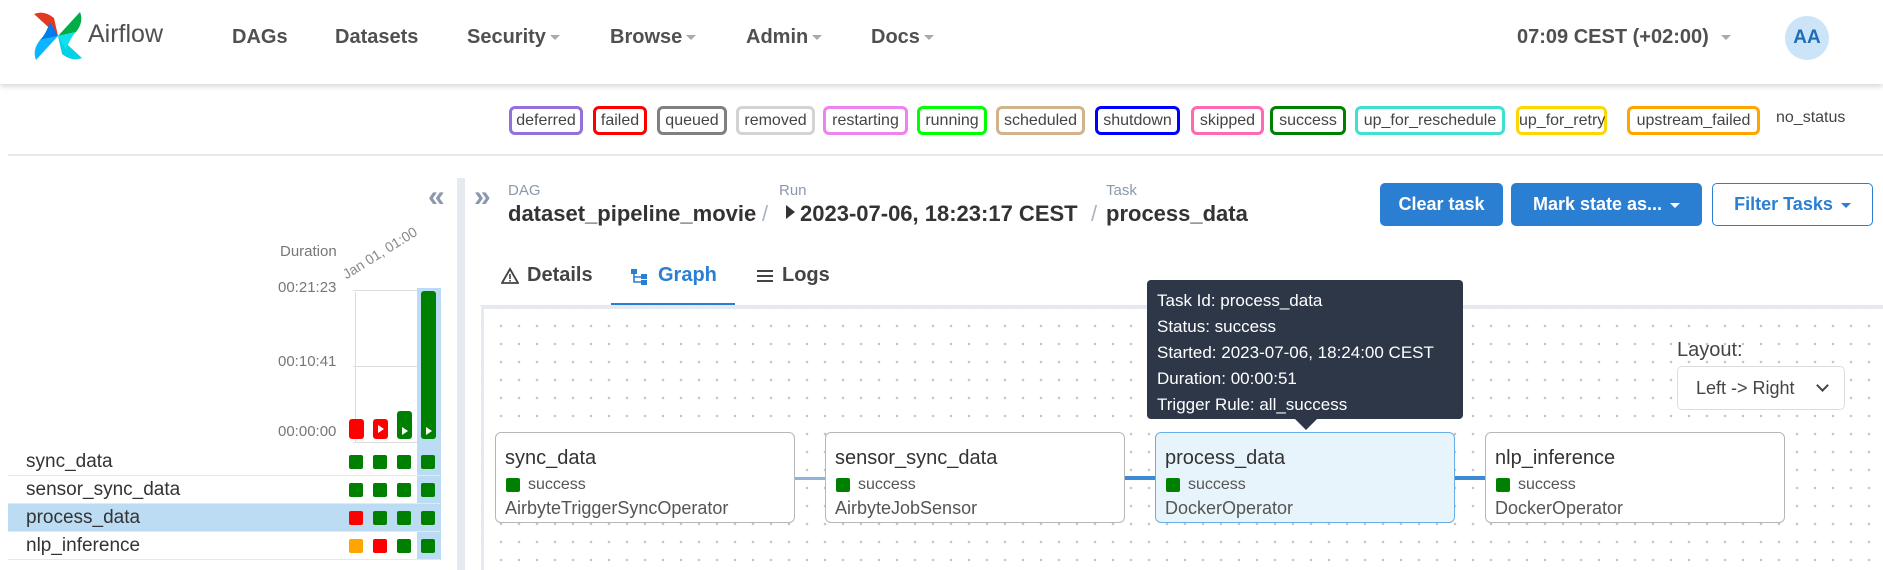  What do you see at coordinates (307, 361) in the screenshot?
I see `duration-tick-mid: 00:10:41` at bounding box center [307, 361].